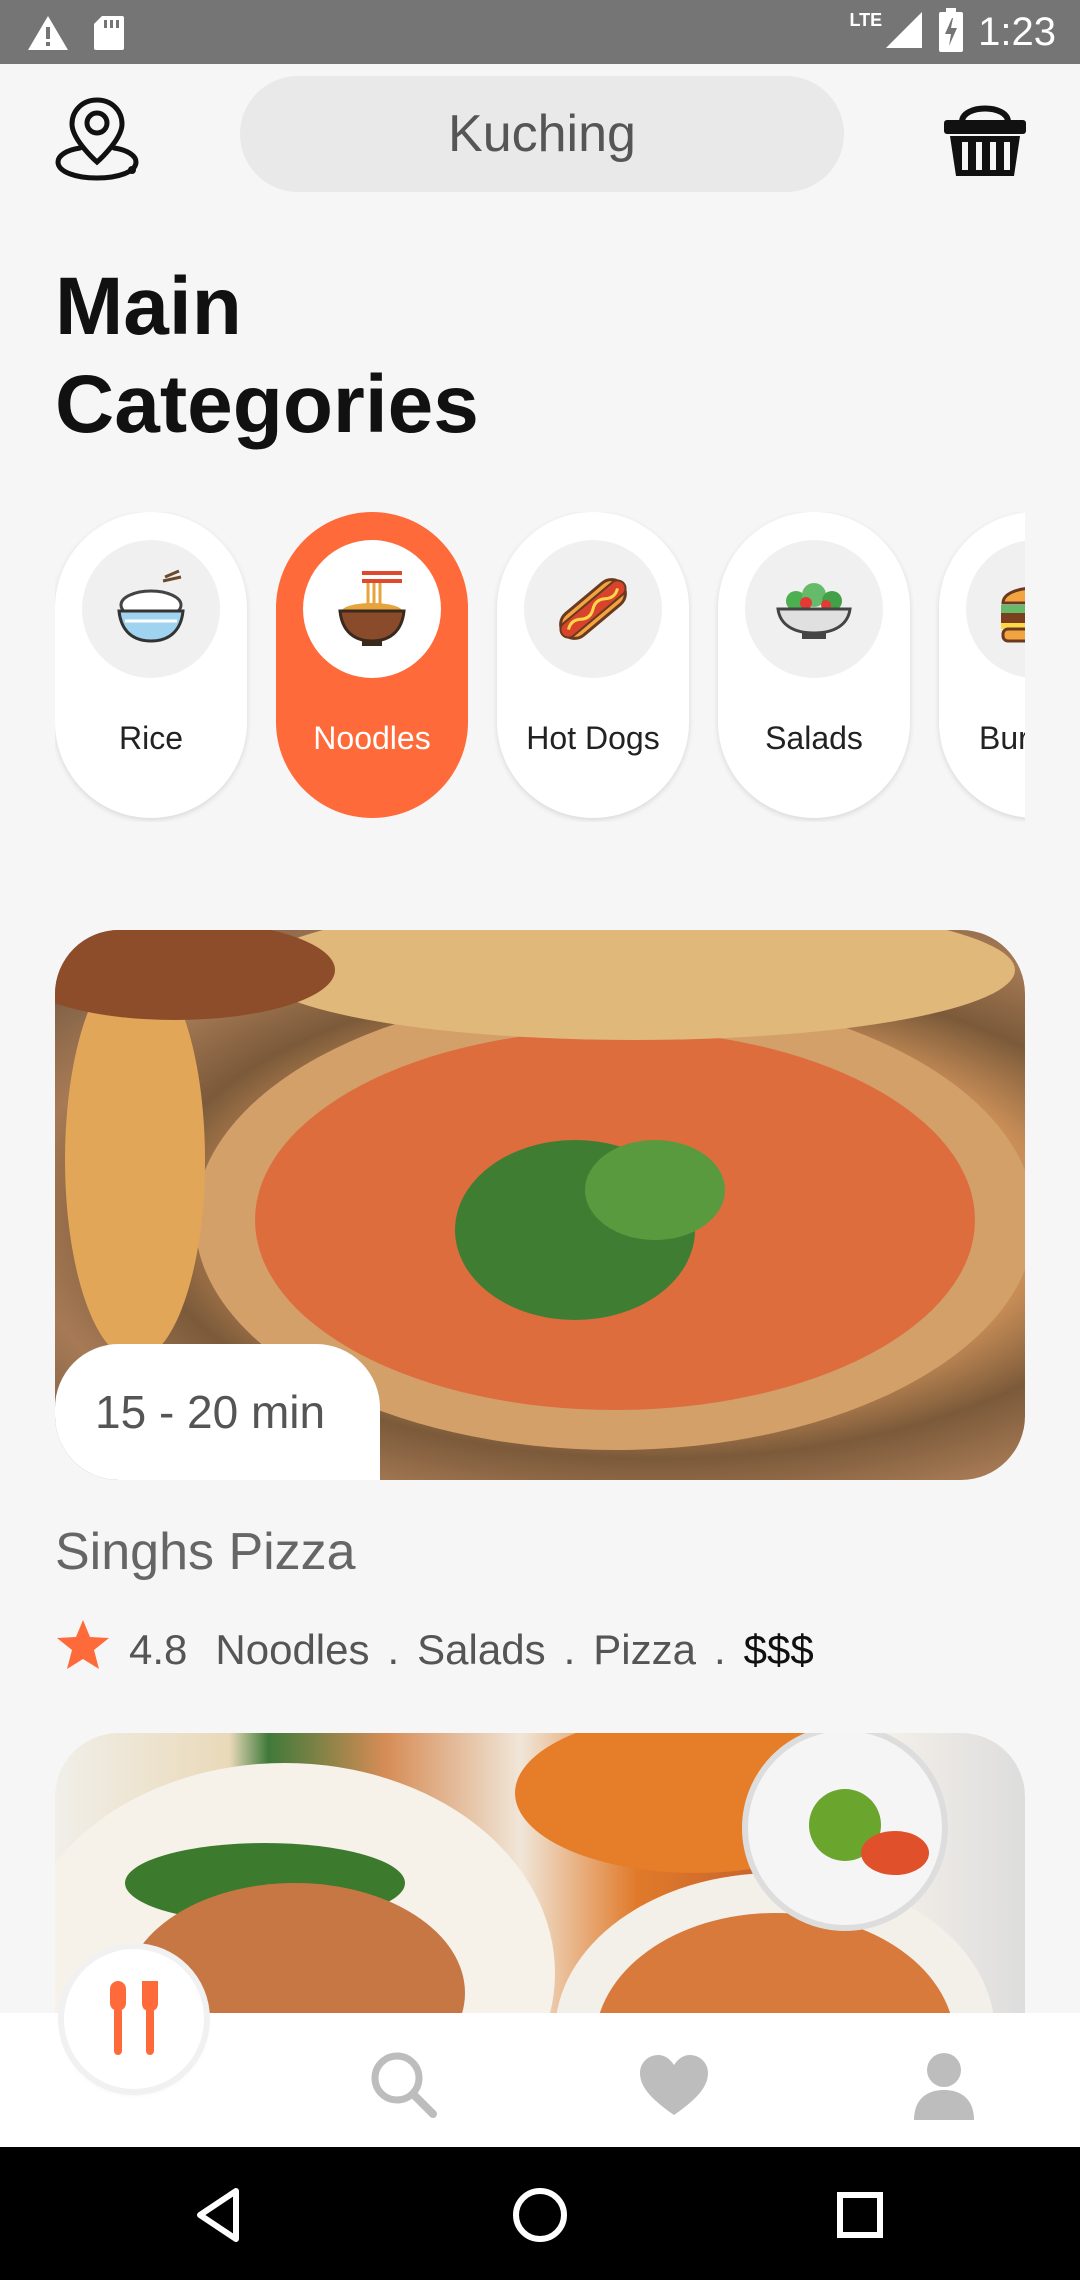 The height and width of the screenshot is (2280, 1080). Describe the element at coordinates (151, 606) in the screenshot. I see `rice-bowl-icon` at that location.